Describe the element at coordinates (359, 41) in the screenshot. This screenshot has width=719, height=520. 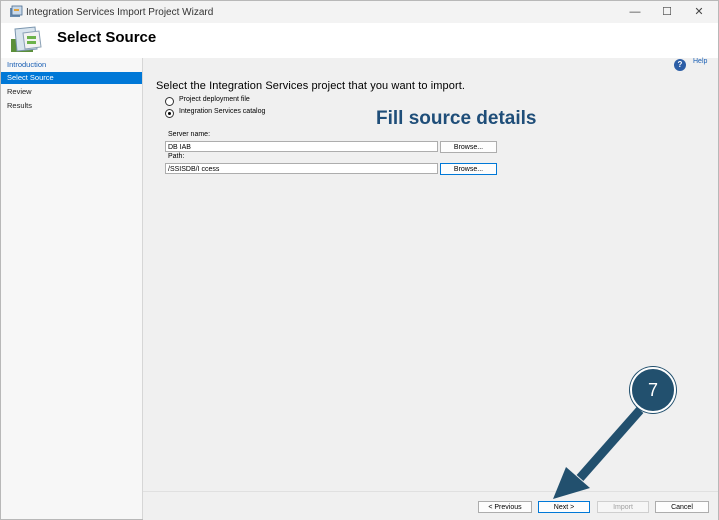
I see `page-header: Select Source` at that location.